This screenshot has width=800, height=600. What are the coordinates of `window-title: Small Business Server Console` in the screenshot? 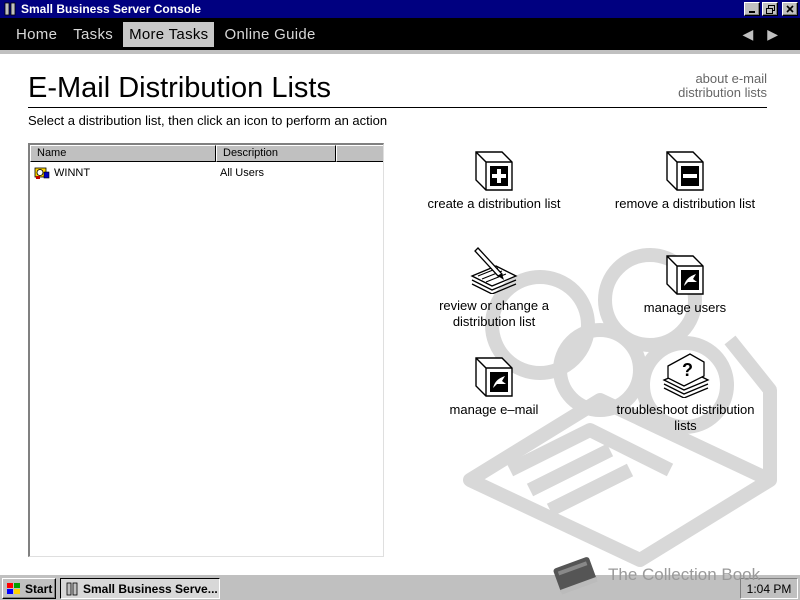 It's located at (111, 9).